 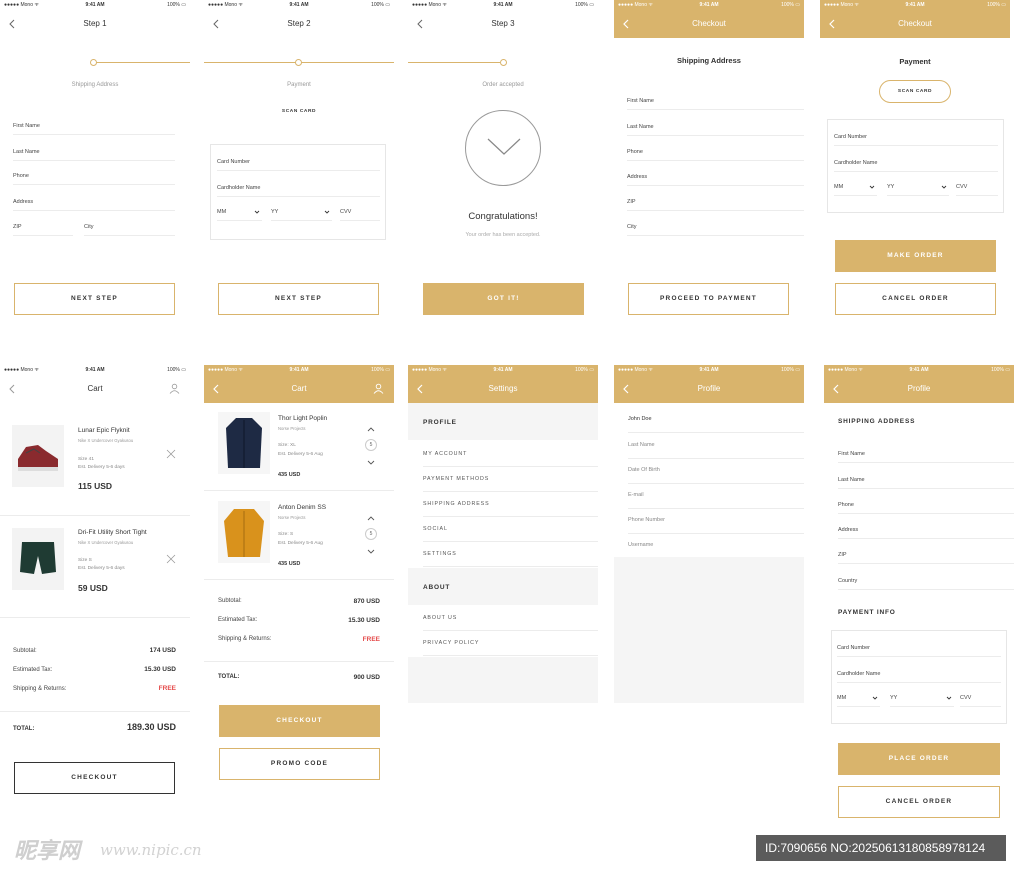 I want to click on shirt-image, so click(x=244, y=532).